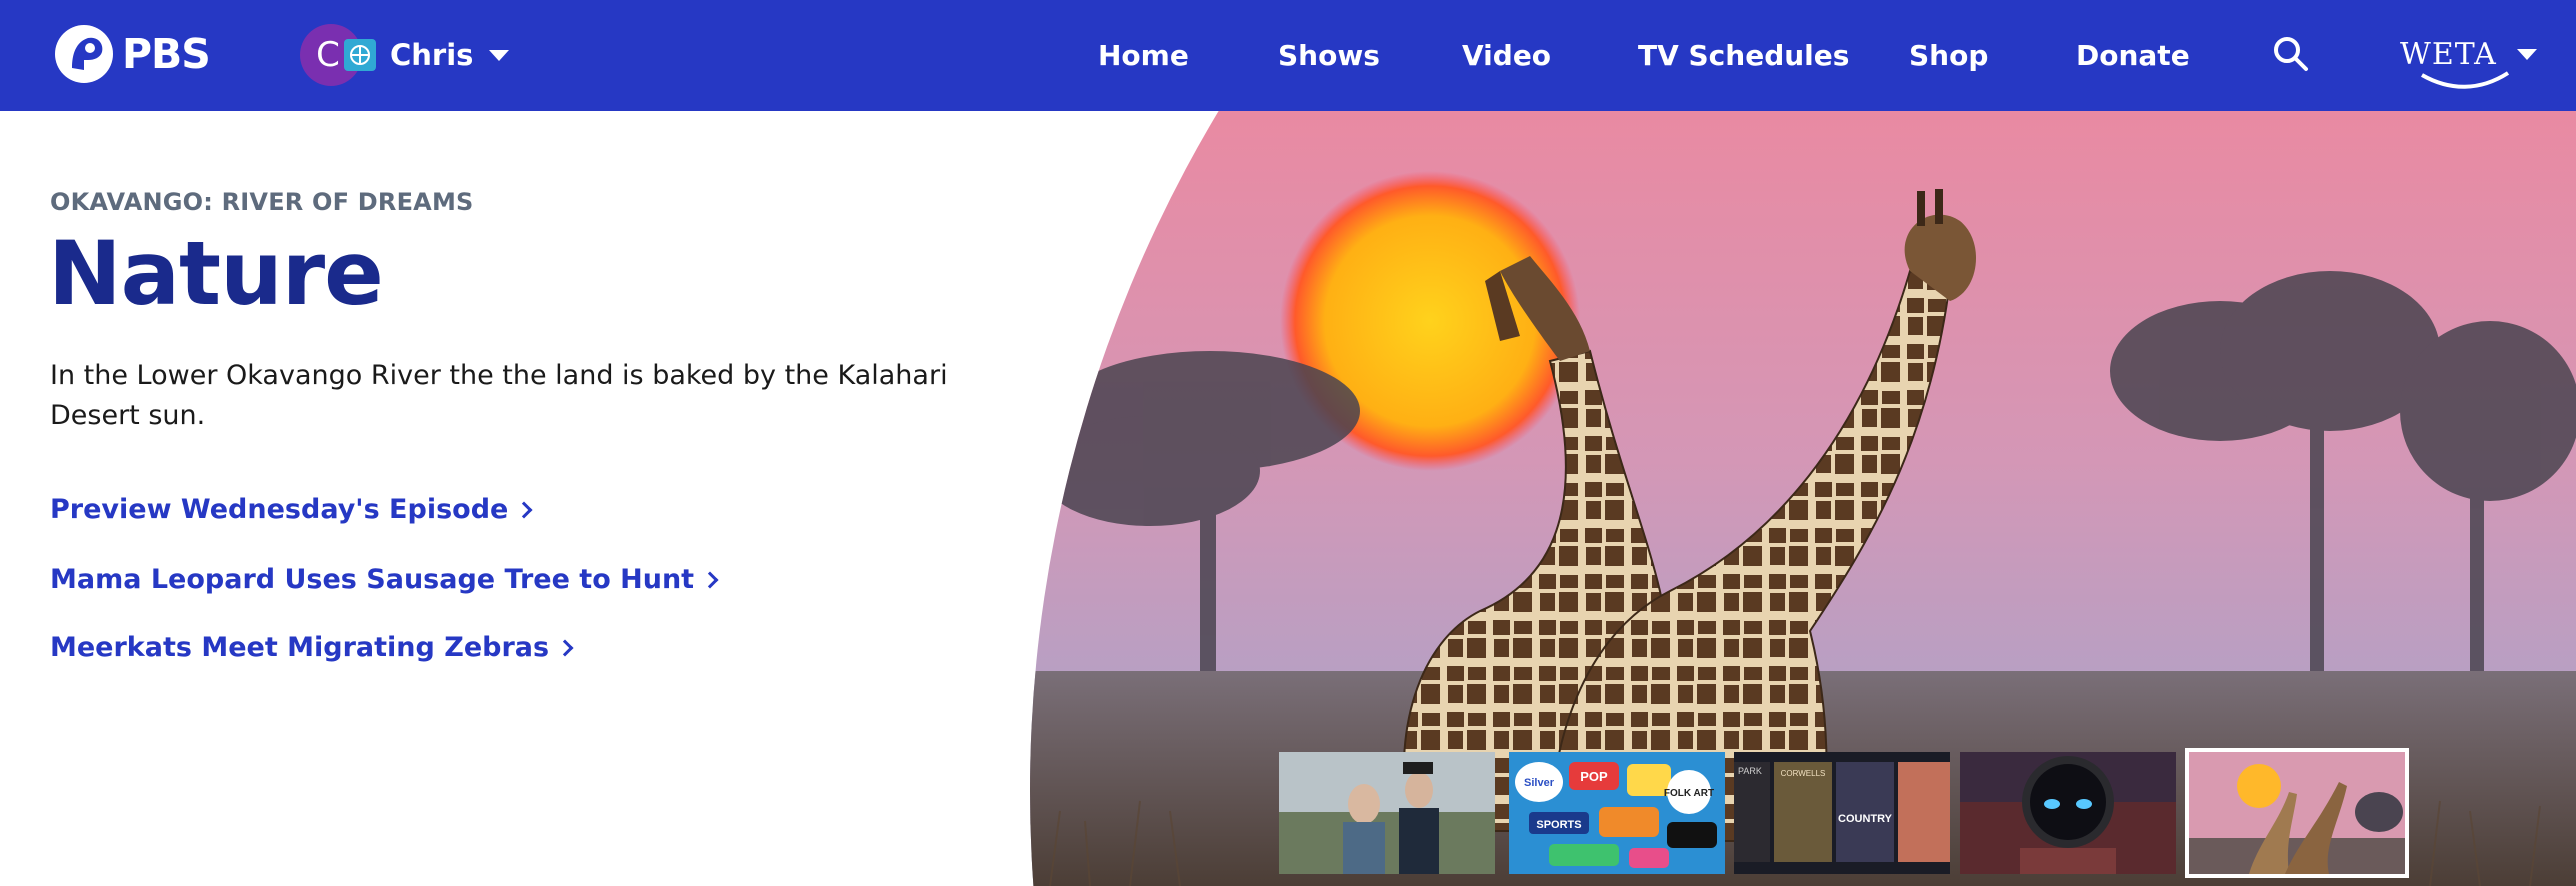 This screenshot has width=2576, height=886. I want to click on thumb-word: SPORTS, so click(1558, 825).